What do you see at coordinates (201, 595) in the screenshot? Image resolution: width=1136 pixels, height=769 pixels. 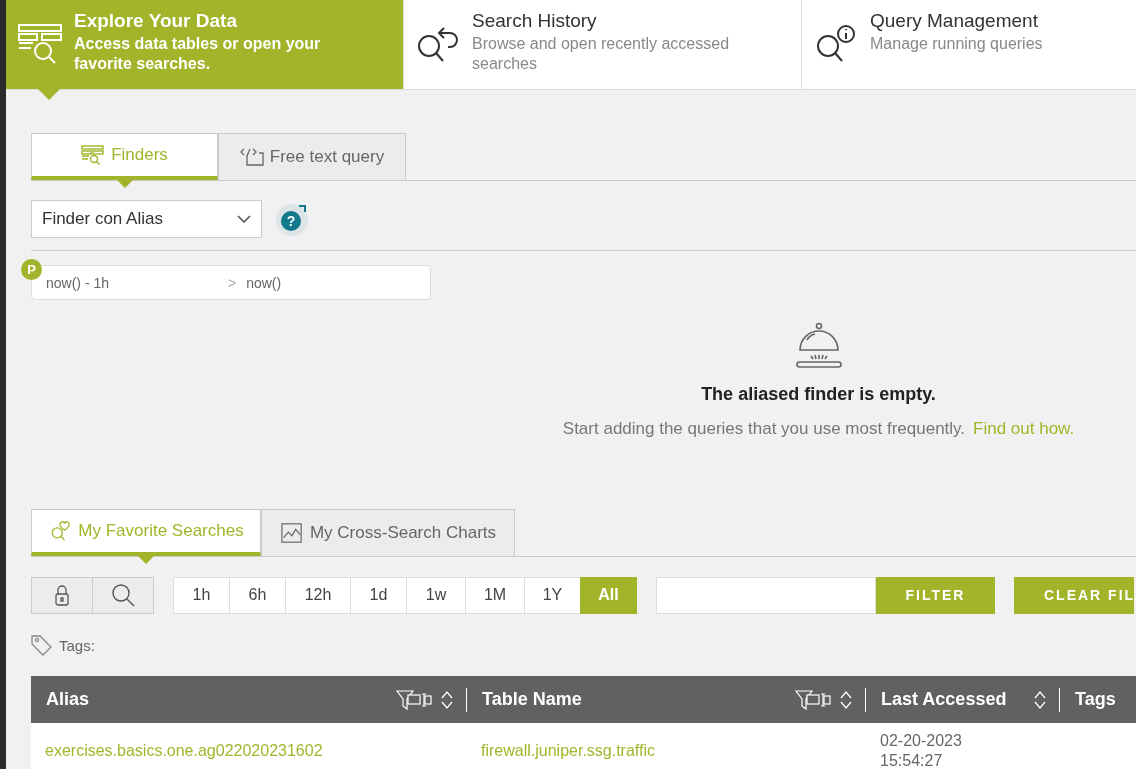 I see `time-range-button: 1h` at bounding box center [201, 595].